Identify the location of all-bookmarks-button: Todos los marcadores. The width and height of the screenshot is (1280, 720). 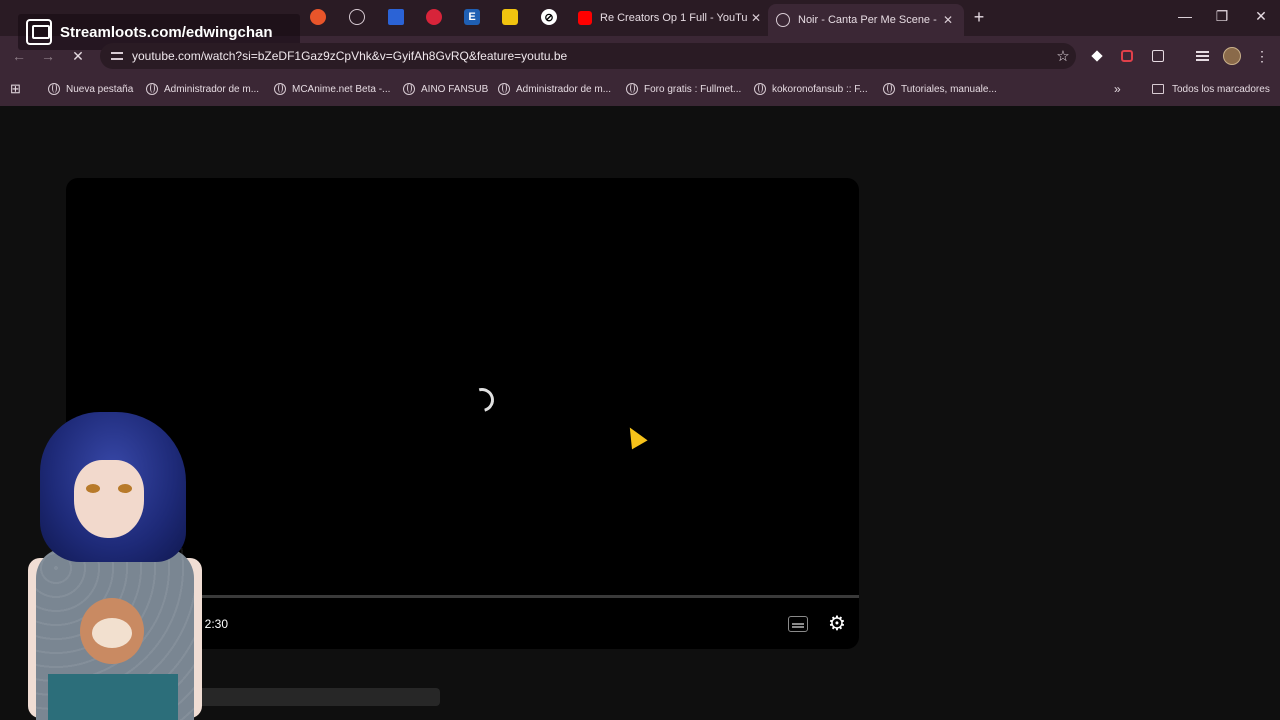
(1211, 89).